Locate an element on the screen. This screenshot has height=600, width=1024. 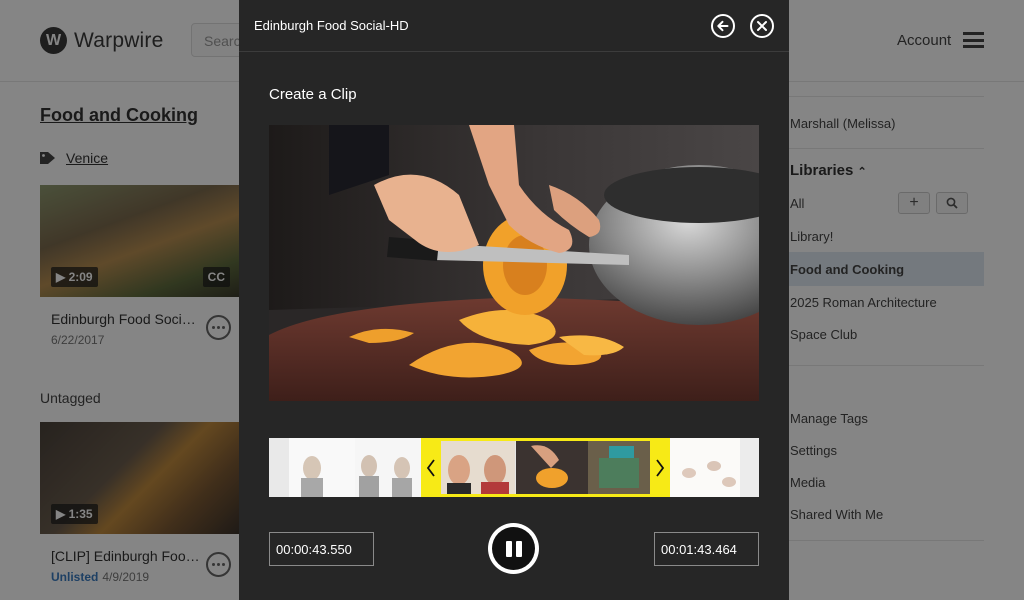
clip-start-time-input is located at coordinates (321, 549).